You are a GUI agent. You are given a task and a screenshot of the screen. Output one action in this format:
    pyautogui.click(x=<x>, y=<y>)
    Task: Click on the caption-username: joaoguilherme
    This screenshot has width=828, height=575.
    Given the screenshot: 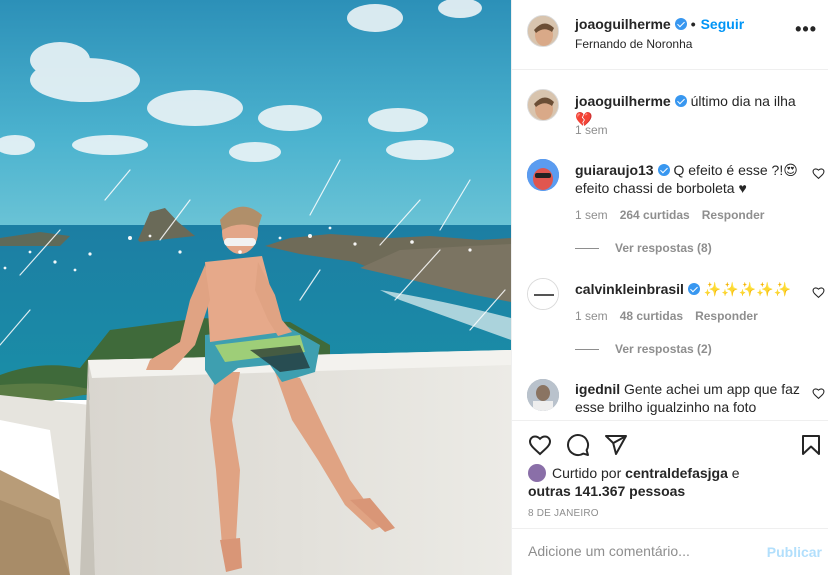 What is the action you would take?
    pyautogui.click(x=623, y=101)
    